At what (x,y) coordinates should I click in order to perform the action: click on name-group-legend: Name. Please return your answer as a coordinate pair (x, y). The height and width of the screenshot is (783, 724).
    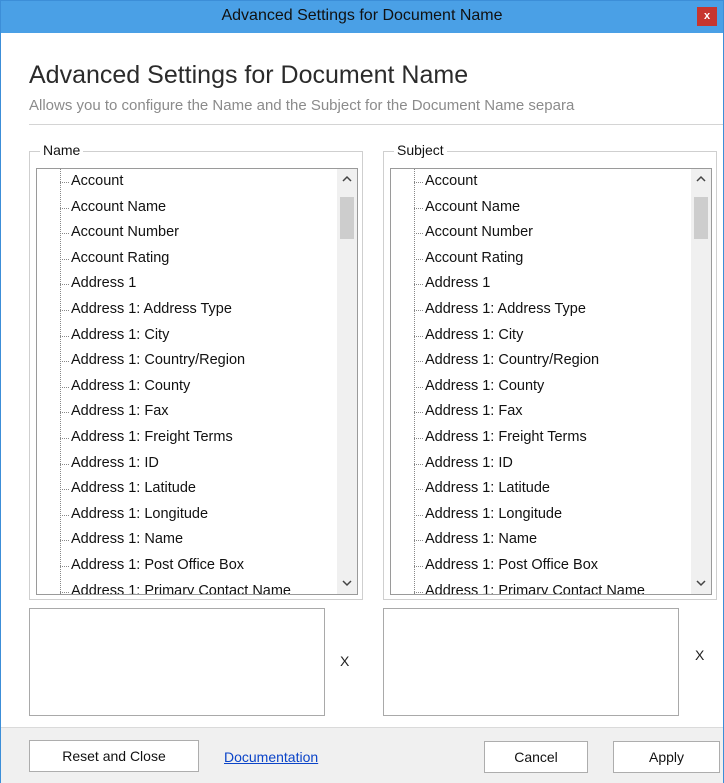
    Looking at the image, I should click on (62, 150).